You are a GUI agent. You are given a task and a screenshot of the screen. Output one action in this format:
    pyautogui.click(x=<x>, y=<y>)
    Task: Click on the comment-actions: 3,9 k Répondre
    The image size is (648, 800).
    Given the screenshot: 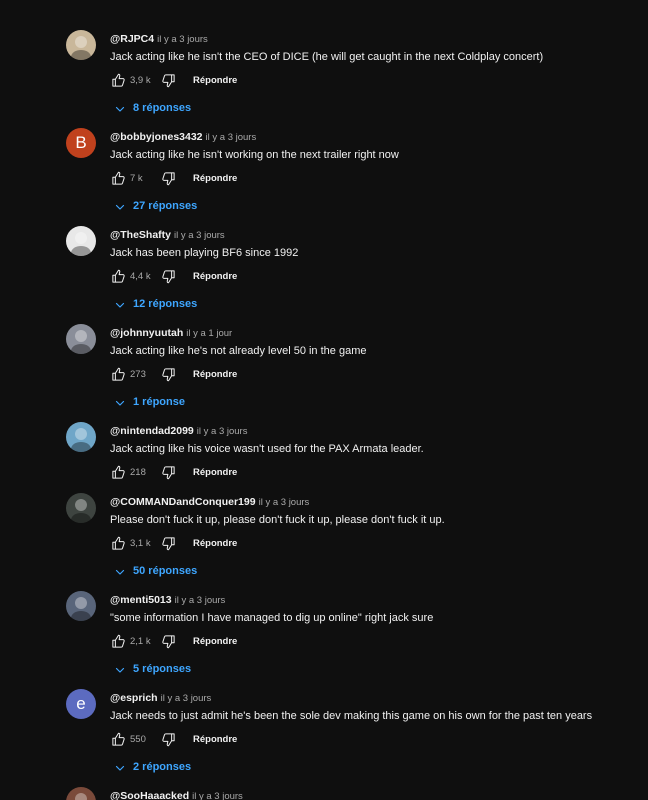 What is the action you would take?
    pyautogui.click(x=373, y=80)
    